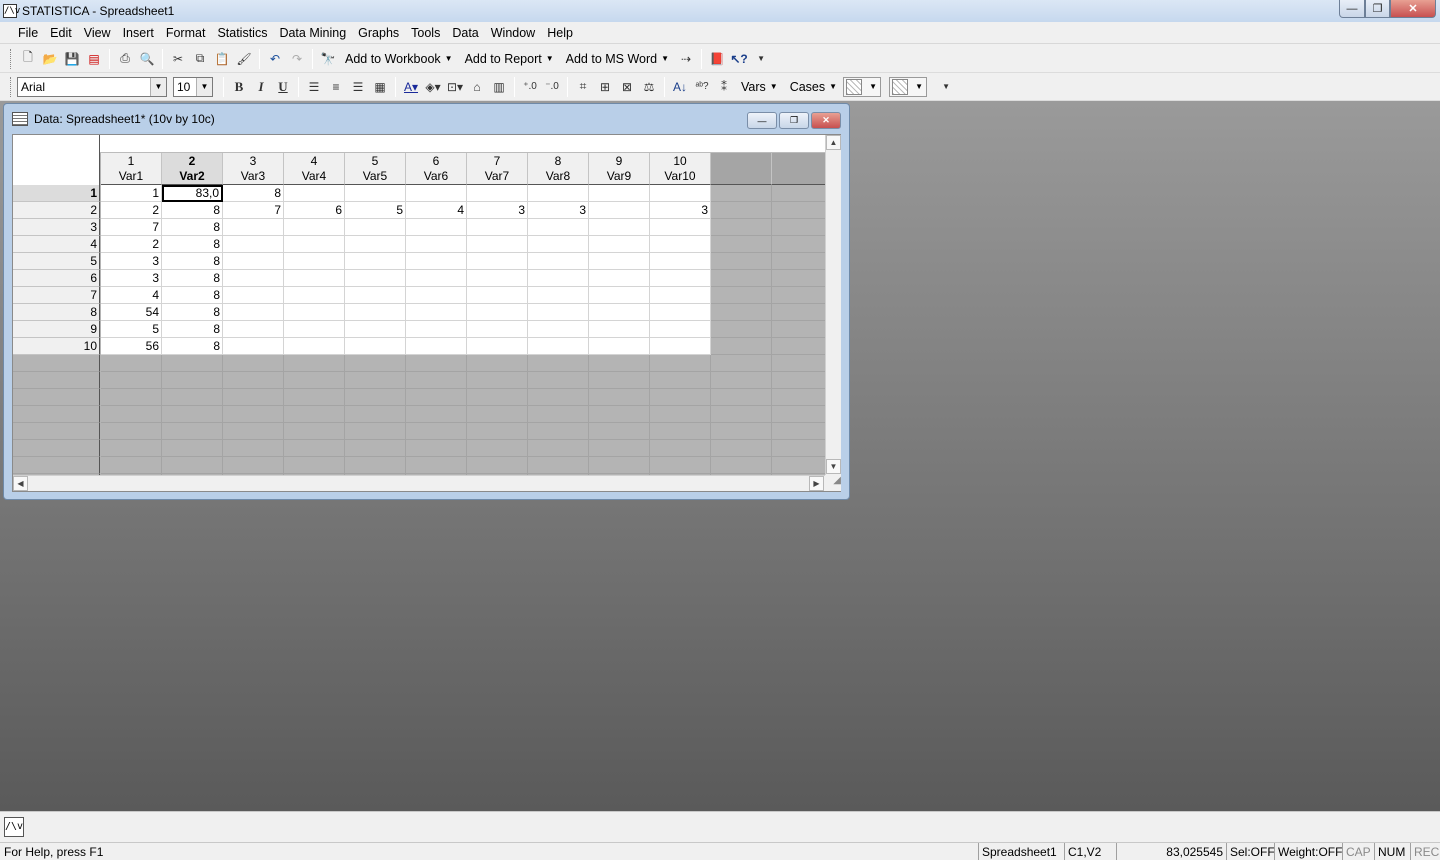 The image size is (1440, 860). I want to click on italic-icon: I, so click(261, 87).